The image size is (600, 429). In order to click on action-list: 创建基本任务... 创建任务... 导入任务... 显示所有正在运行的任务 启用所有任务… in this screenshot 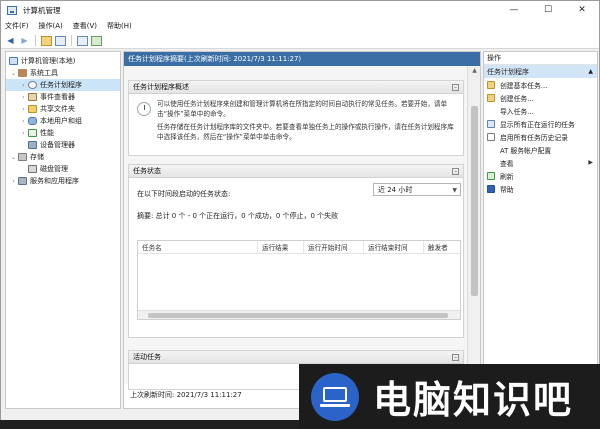, I will do `click(540, 136)`.